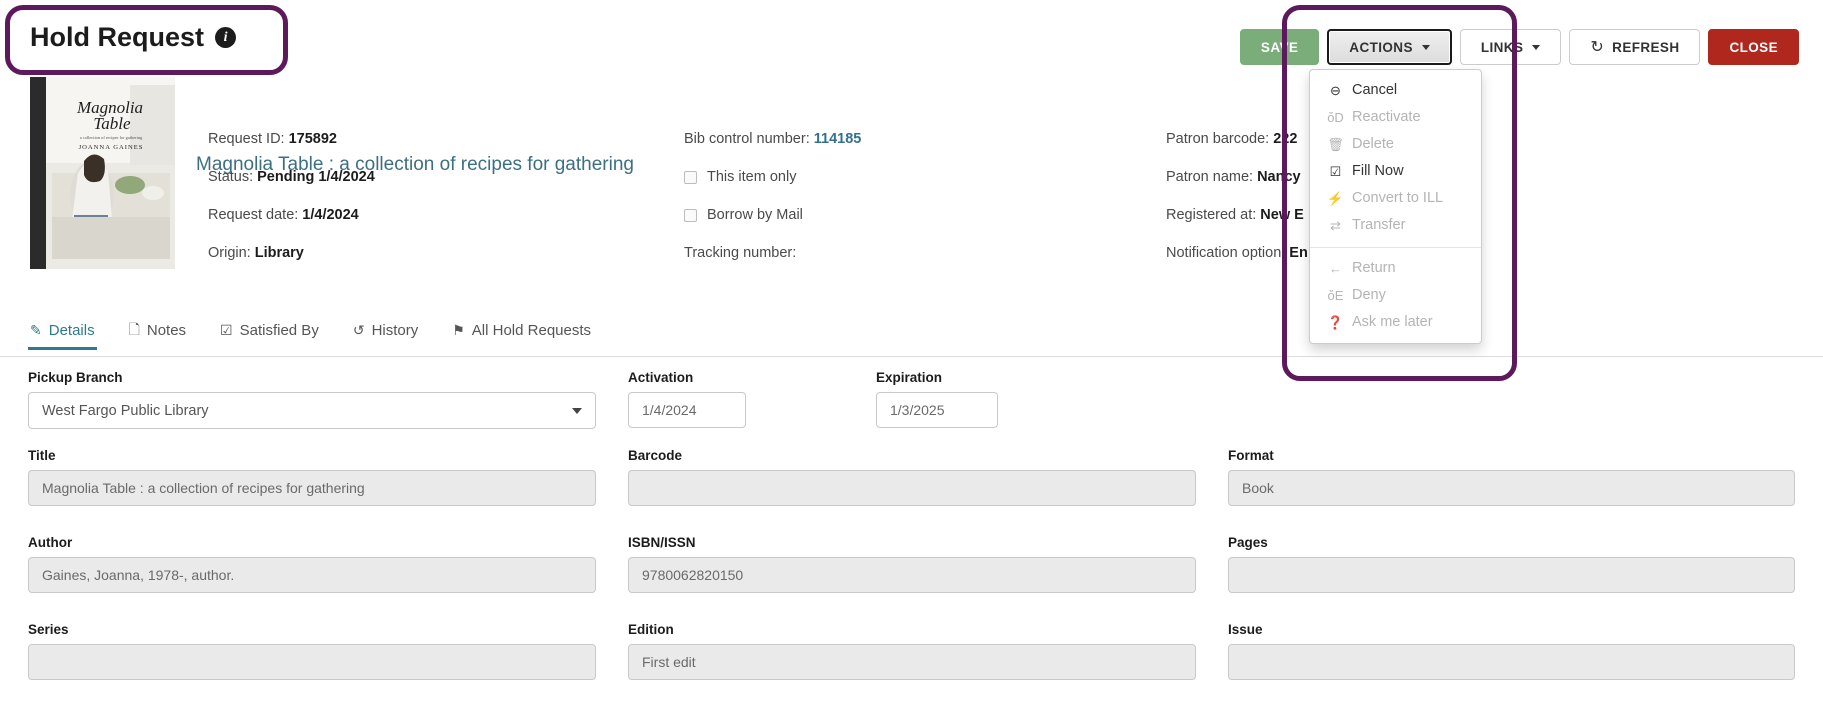 This screenshot has height=727, width=1823. I want to click on pages-label: Pages, so click(1248, 542).